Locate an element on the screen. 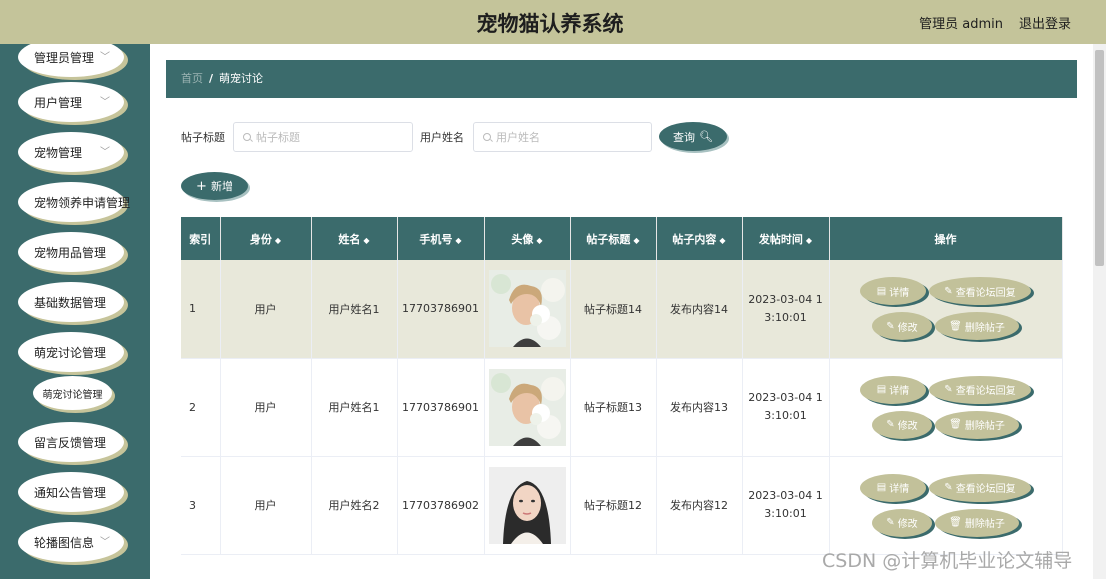 The width and height of the screenshot is (1106, 579). sidebar-item-label: 基础数据管理 is located at coordinates (70, 302).